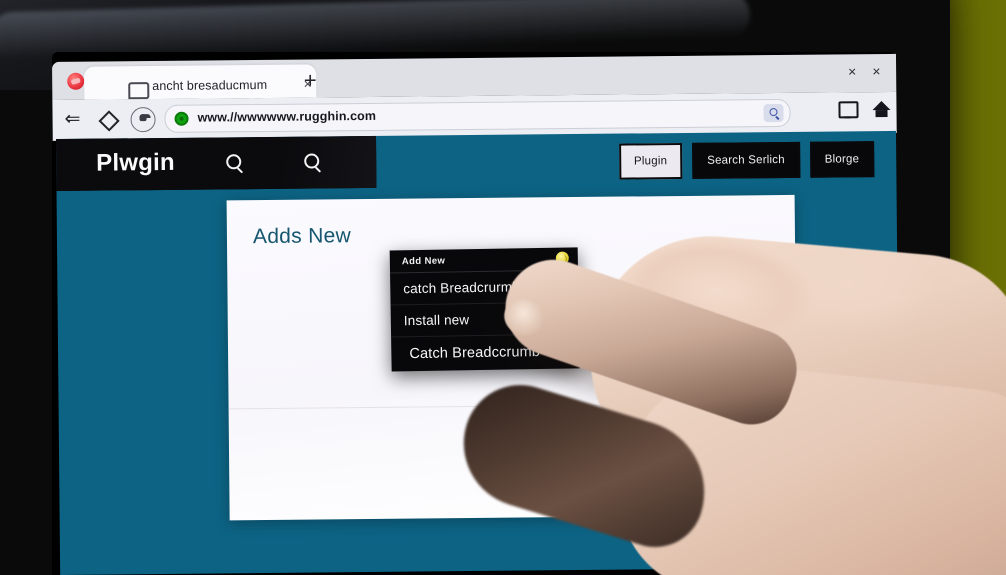 This screenshot has height=575, width=1006. What do you see at coordinates (181, 118) in the screenshot?
I see `secure-lock-icon` at bounding box center [181, 118].